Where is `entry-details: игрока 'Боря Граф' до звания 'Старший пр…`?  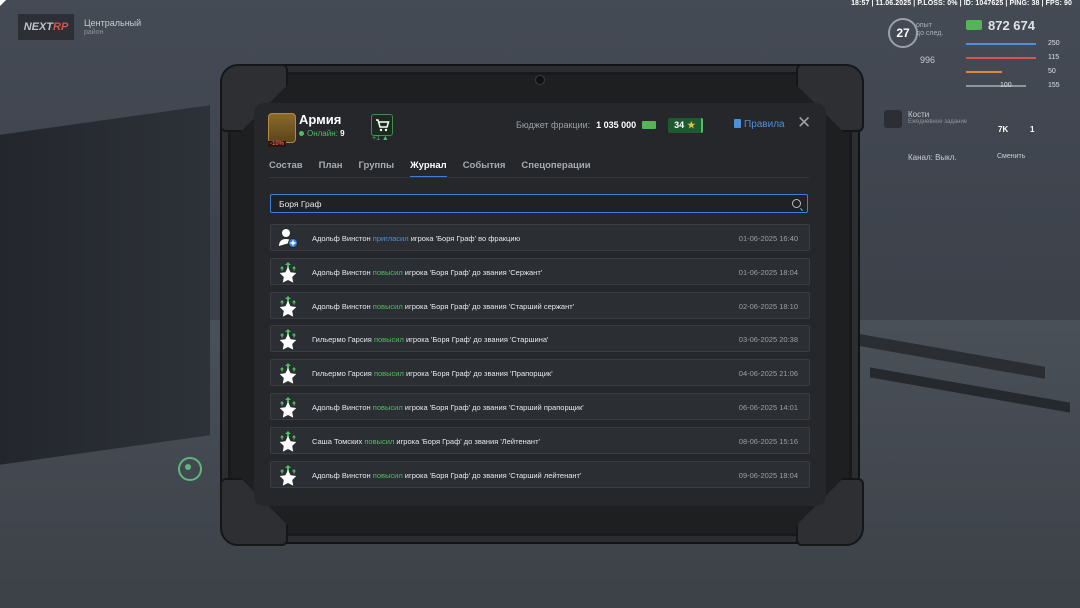 entry-details: игрока 'Боря Граф' до звания 'Старший пр… is located at coordinates (493, 407).